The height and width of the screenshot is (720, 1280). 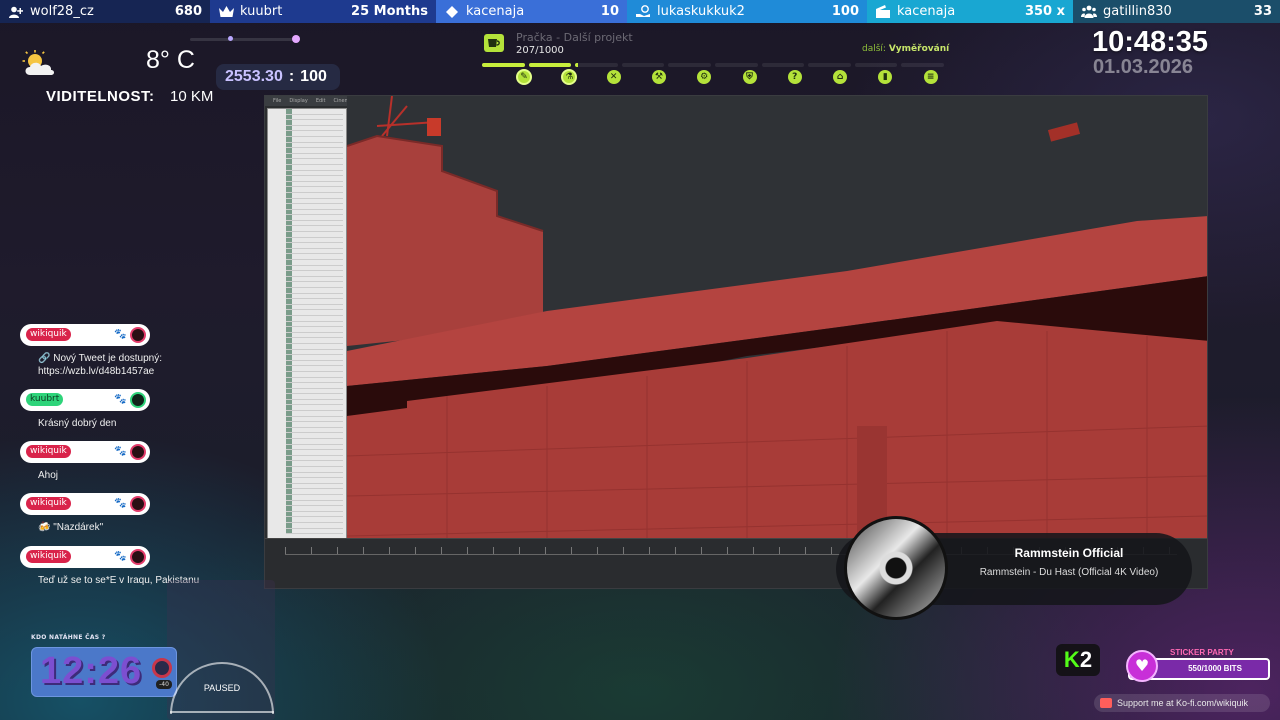 I want to click on tree-row, so click(x=314, y=531).